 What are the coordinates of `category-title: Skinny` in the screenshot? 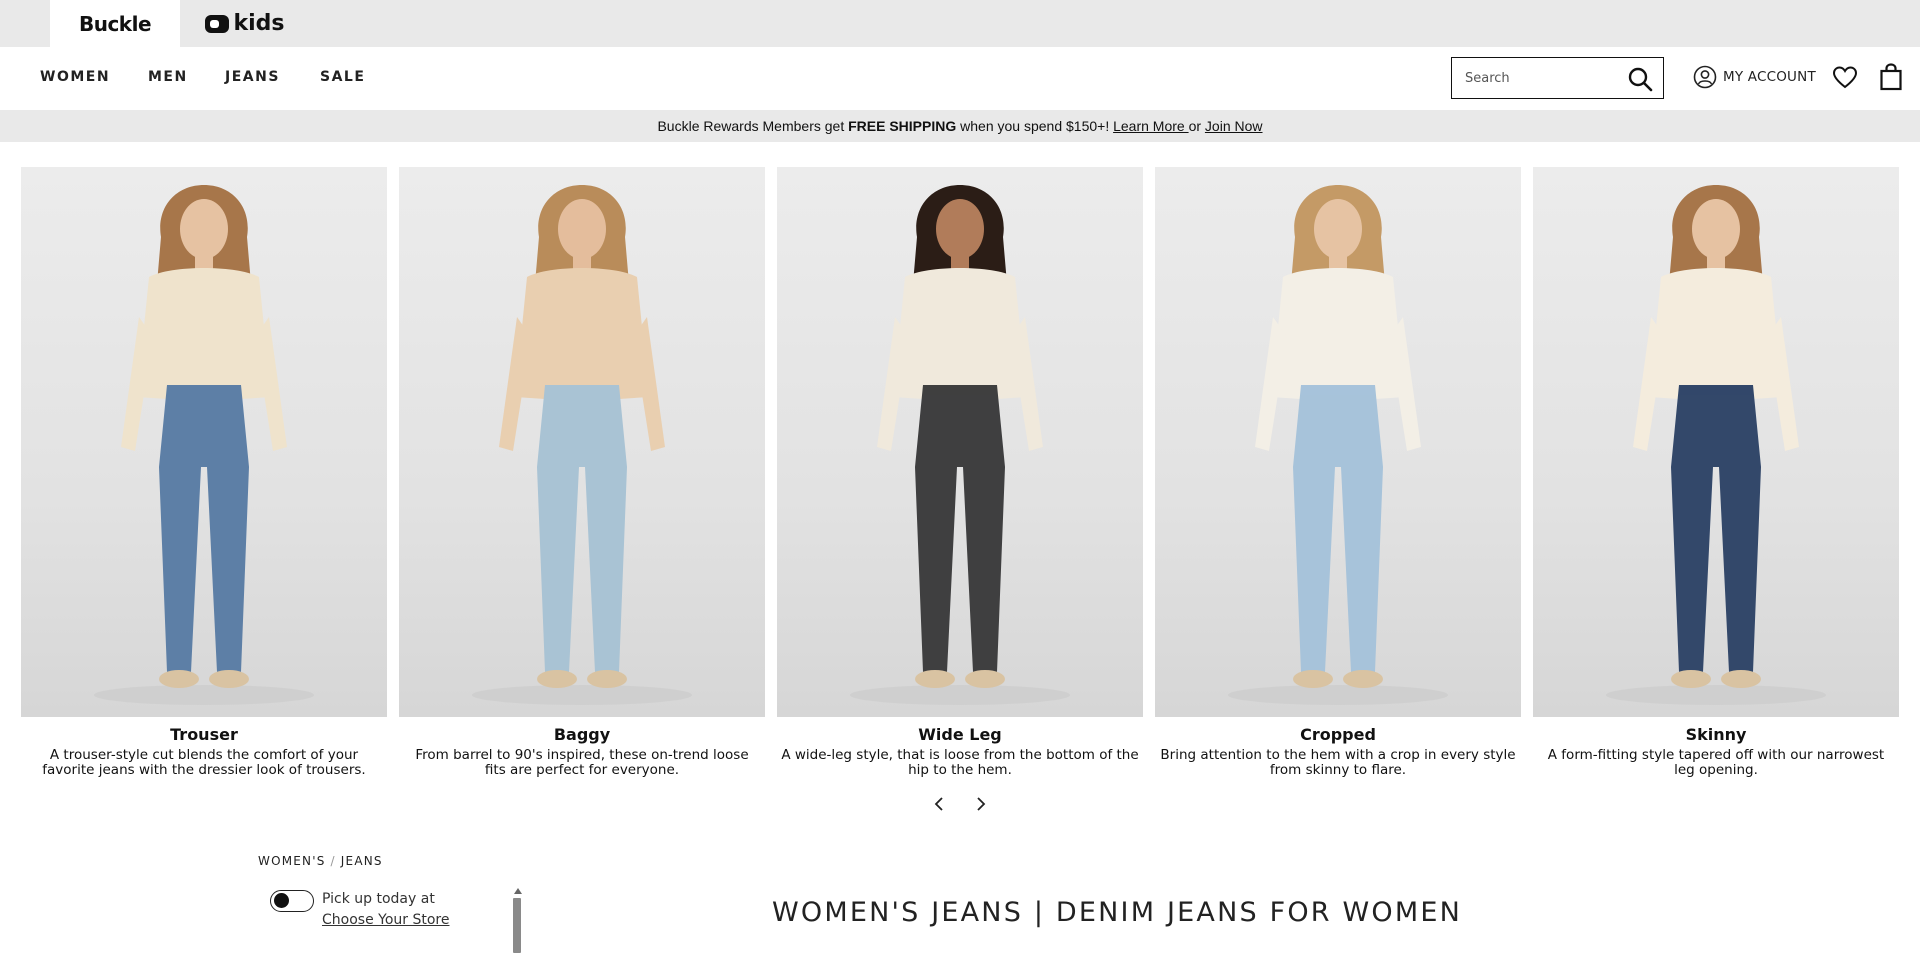 It's located at (1716, 734).